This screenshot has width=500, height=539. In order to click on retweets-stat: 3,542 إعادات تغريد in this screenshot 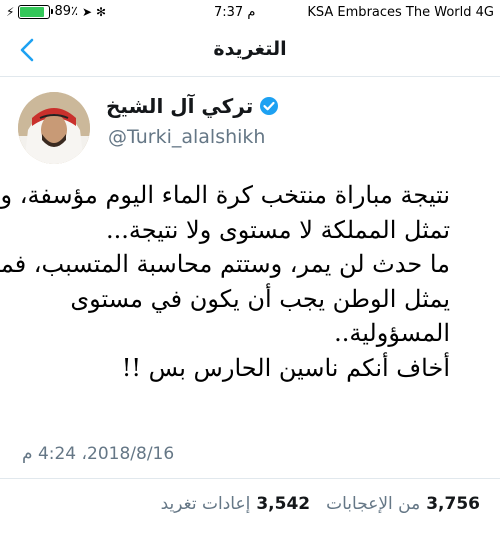, I will do `click(236, 504)`.